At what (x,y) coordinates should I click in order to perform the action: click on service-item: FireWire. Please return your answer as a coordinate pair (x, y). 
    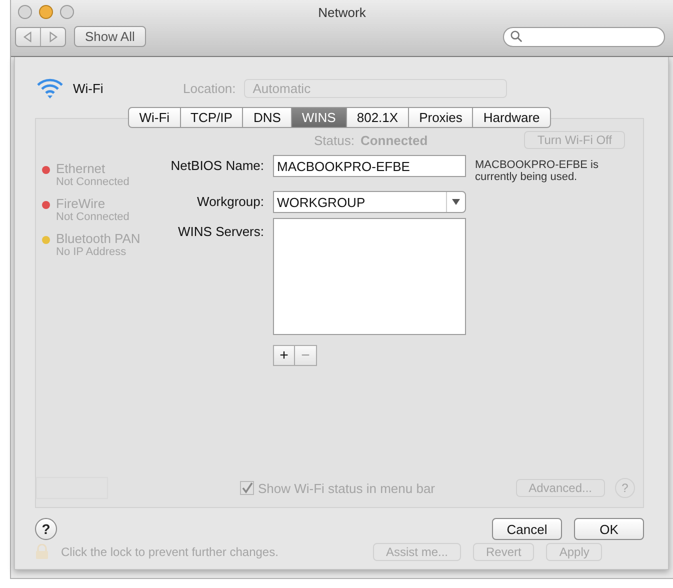
    Looking at the image, I should click on (81, 203).